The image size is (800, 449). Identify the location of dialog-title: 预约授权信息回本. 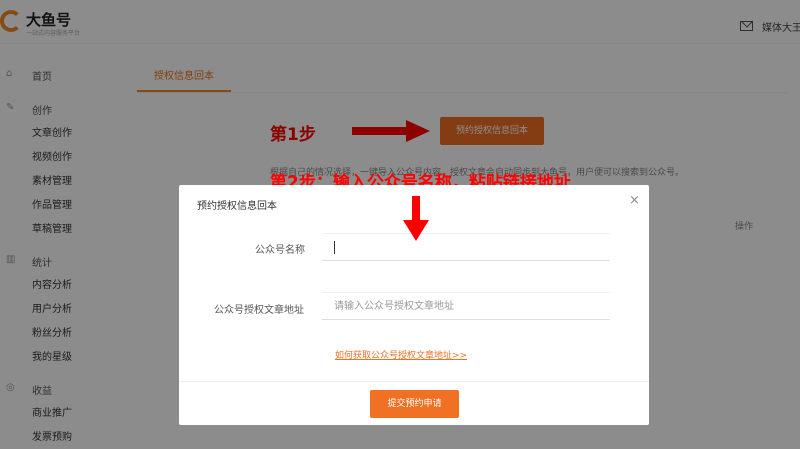
(237, 206).